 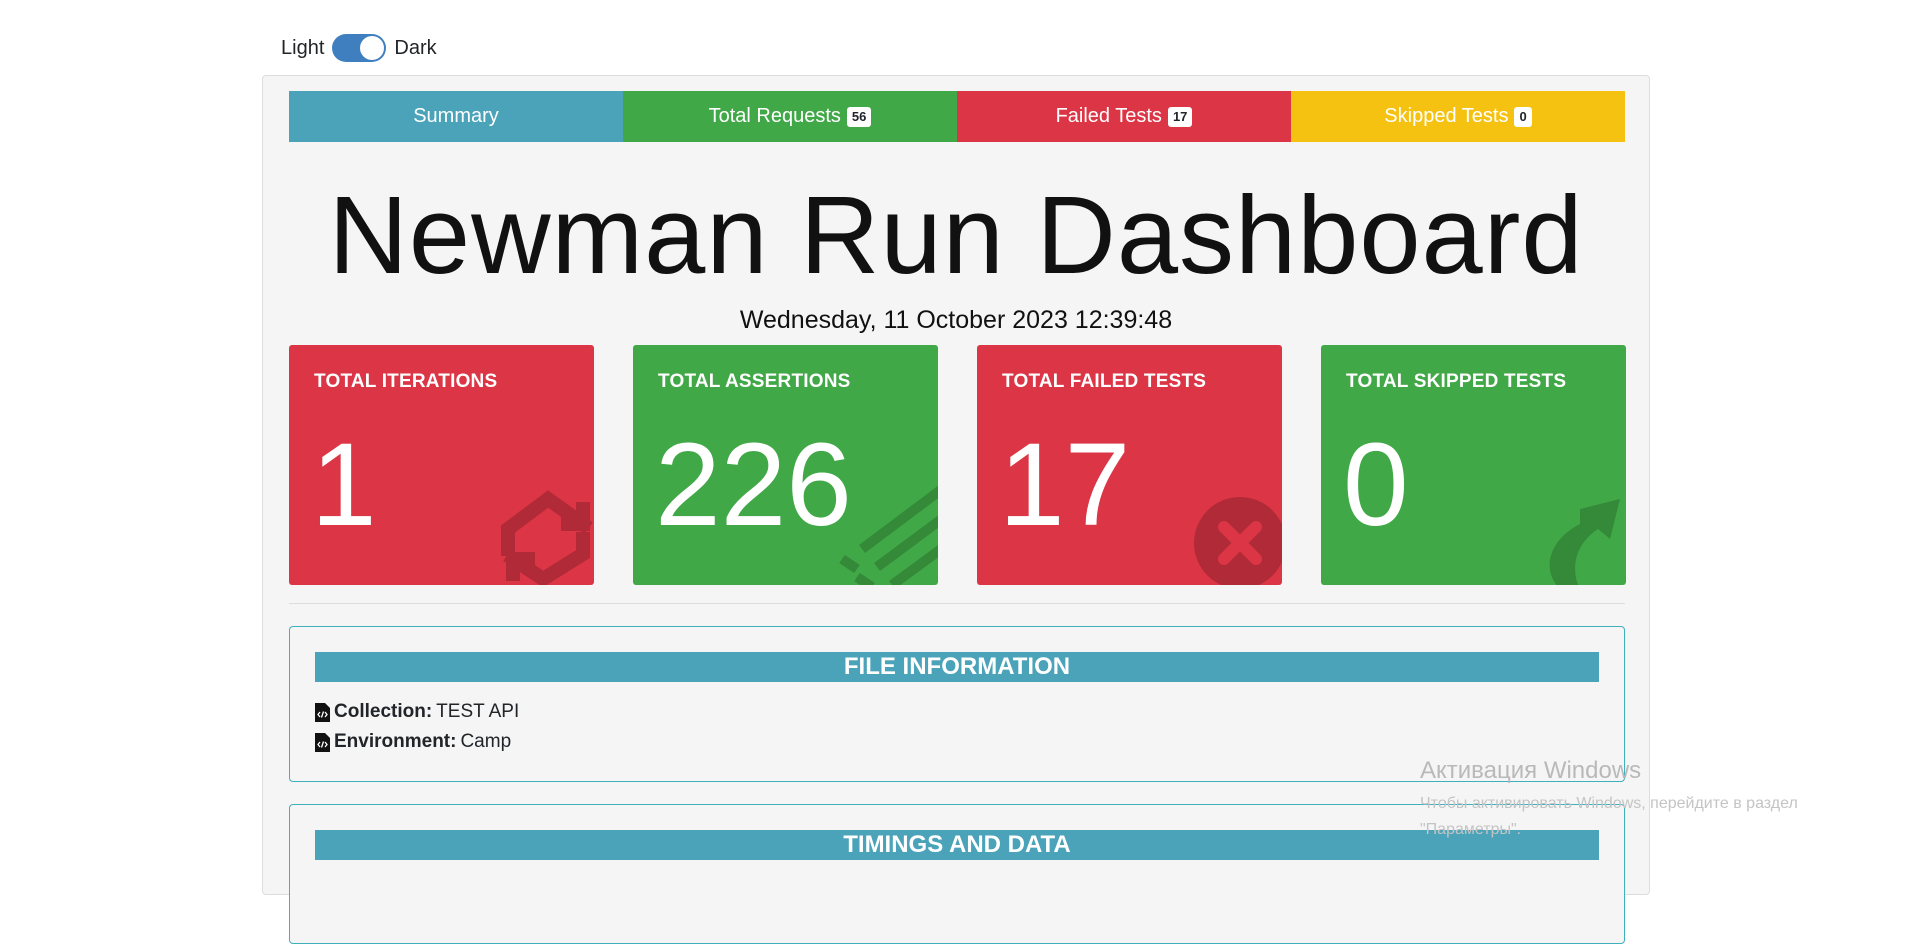 What do you see at coordinates (441, 465) in the screenshot?
I see `card-total-iterations: TOTAL ITERATIONS 1` at bounding box center [441, 465].